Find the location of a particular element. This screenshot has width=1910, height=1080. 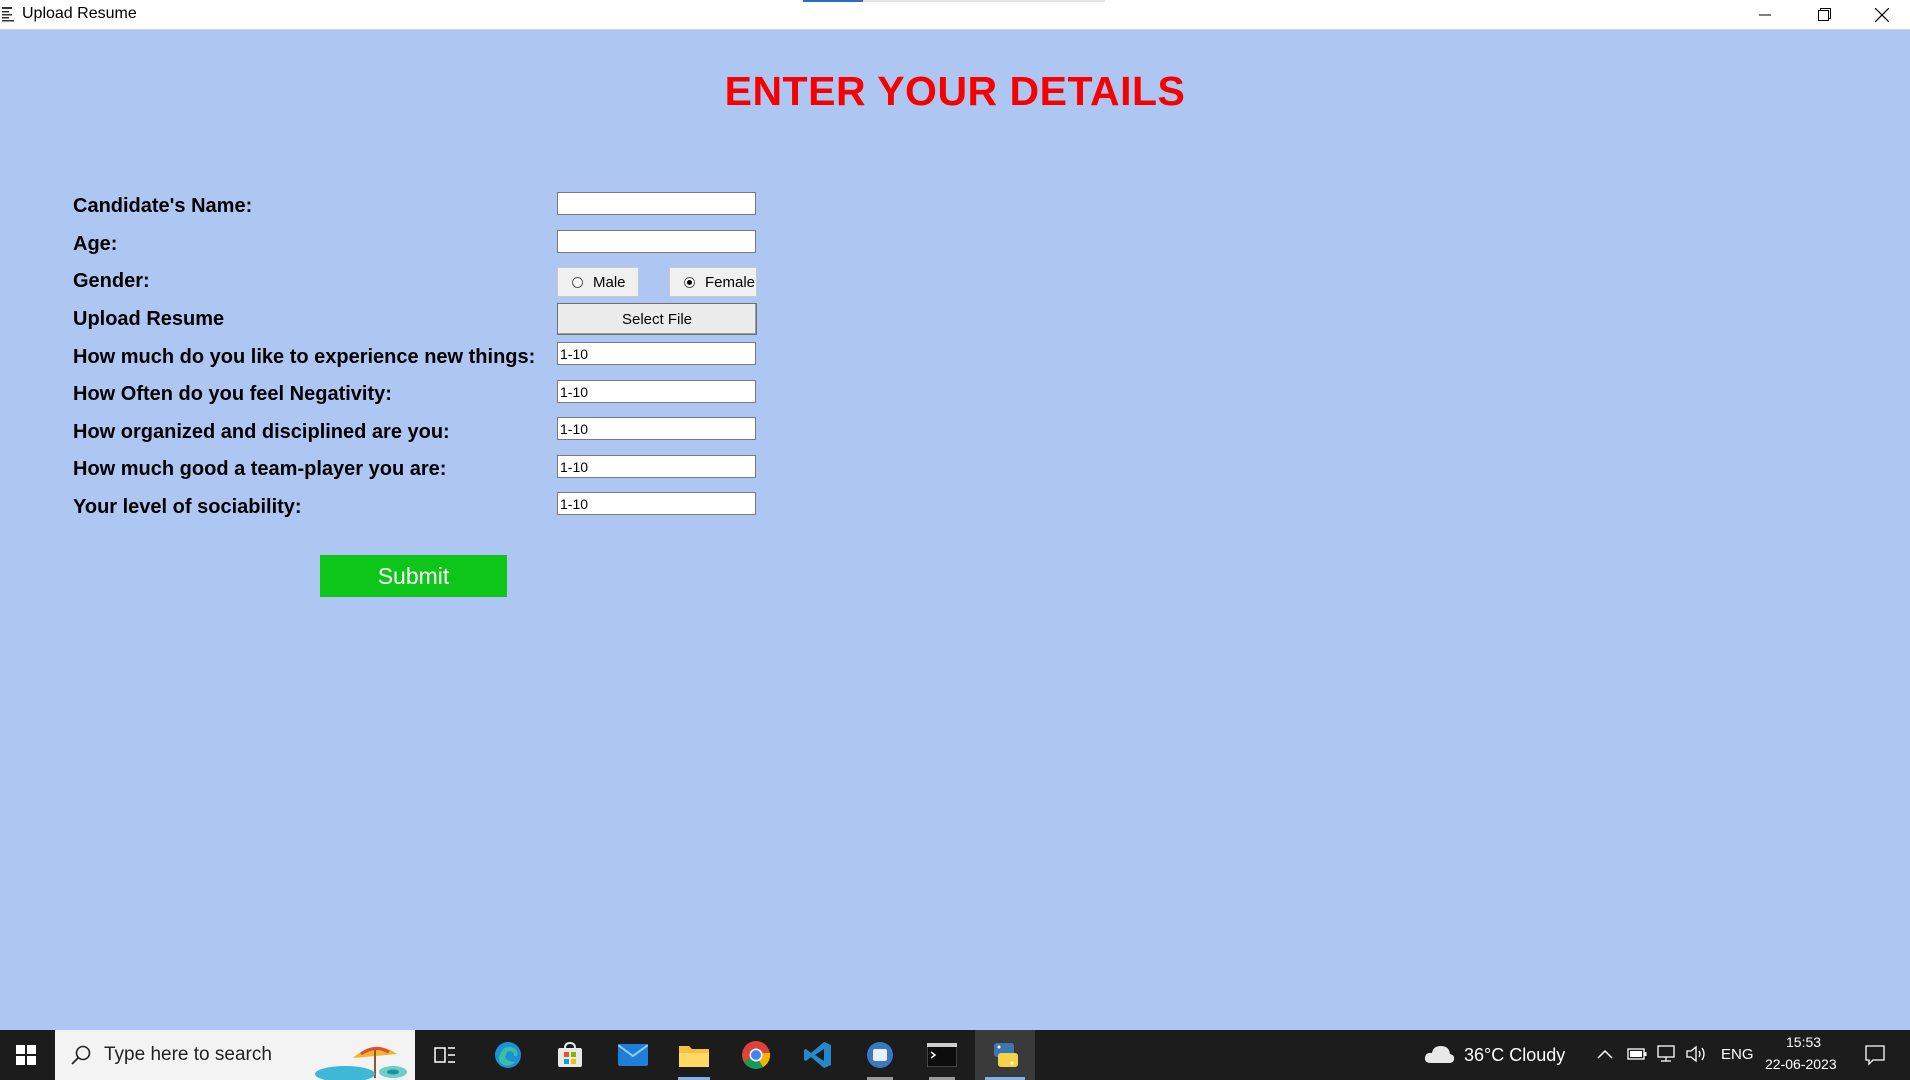

question-label: How organized and disciplined are you: is located at coordinates (261, 432).